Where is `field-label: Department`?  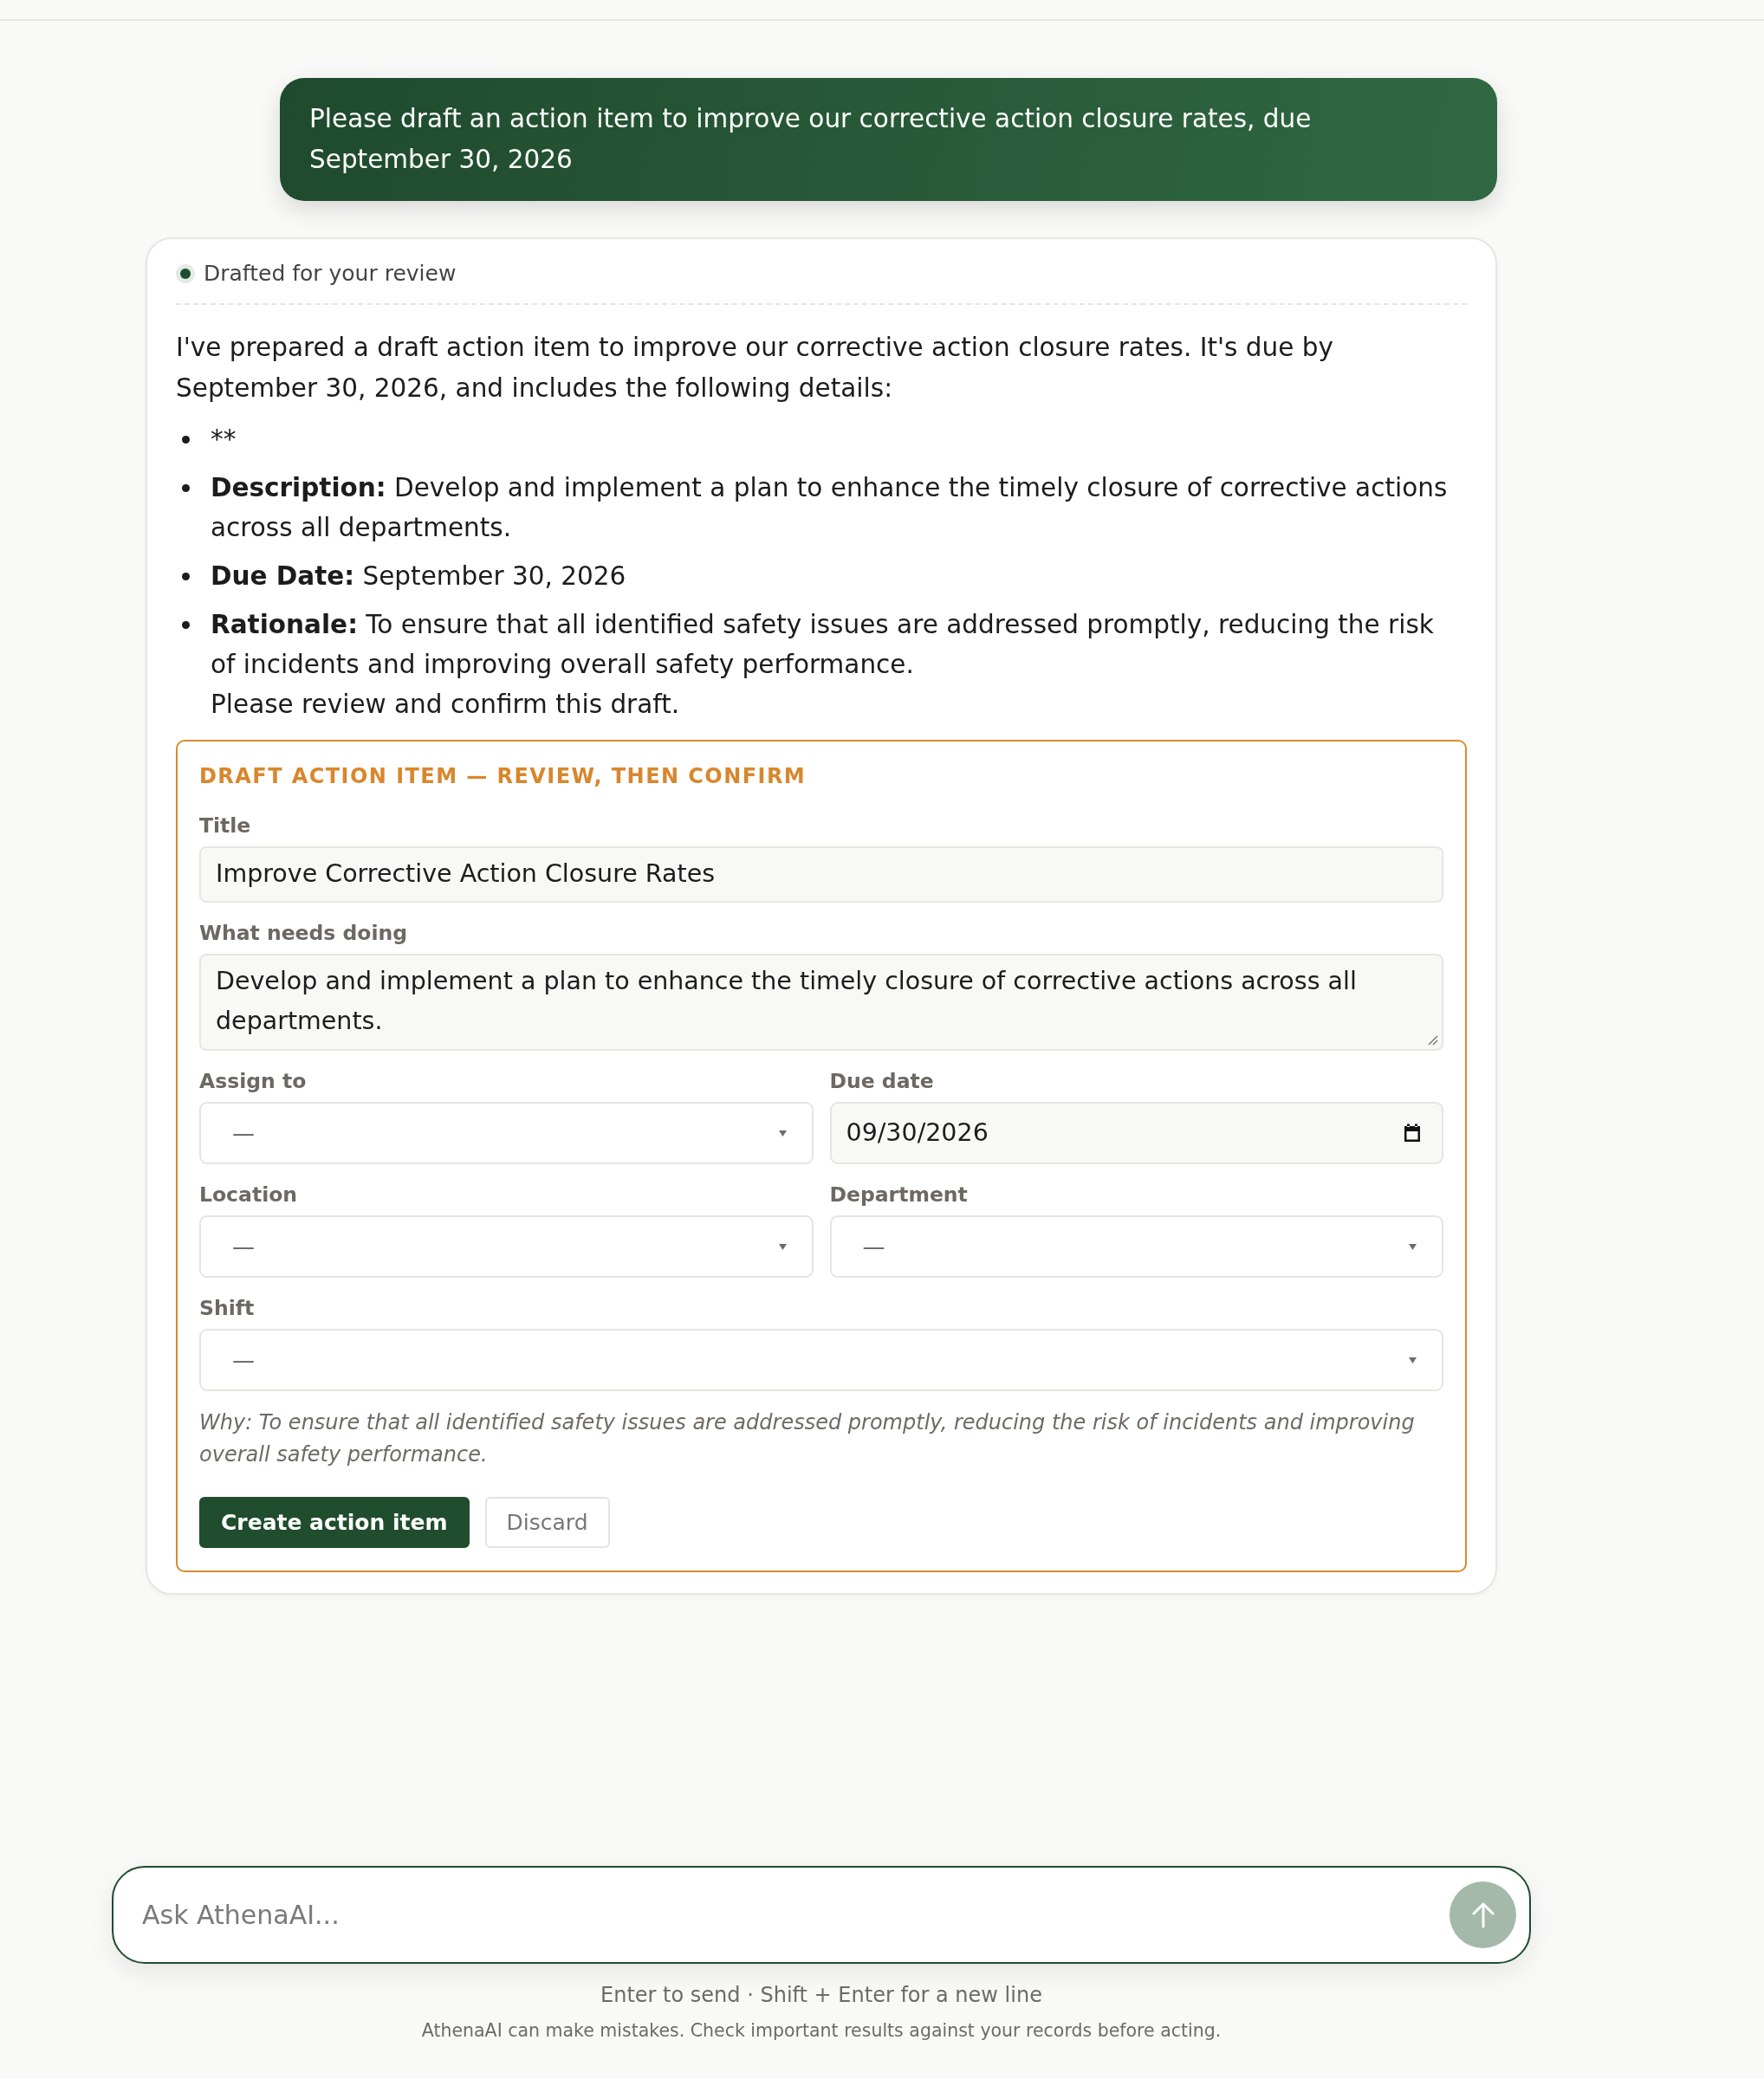
field-label: Department is located at coordinates (899, 1194).